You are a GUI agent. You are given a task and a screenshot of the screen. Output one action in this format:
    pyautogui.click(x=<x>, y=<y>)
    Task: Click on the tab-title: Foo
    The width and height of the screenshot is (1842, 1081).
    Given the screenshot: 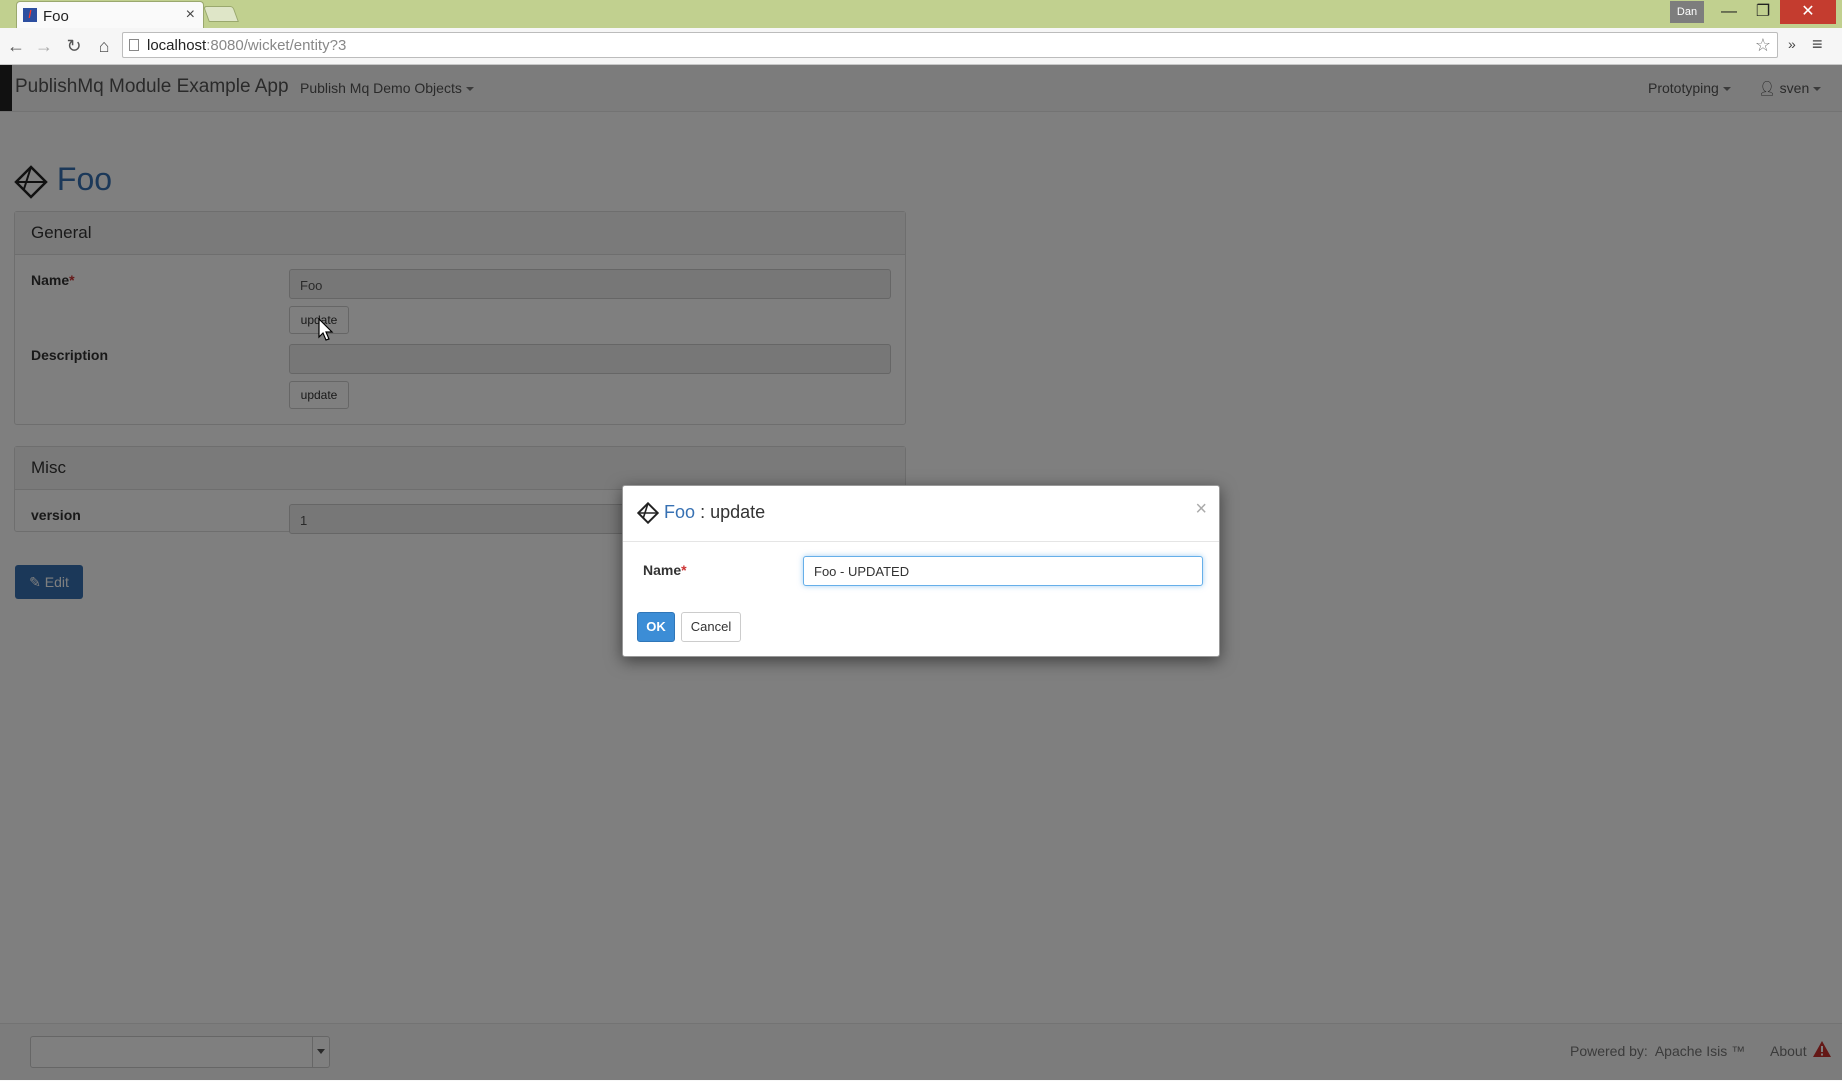 What is the action you would take?
    pyautogui.click(x=56, y=16)
    